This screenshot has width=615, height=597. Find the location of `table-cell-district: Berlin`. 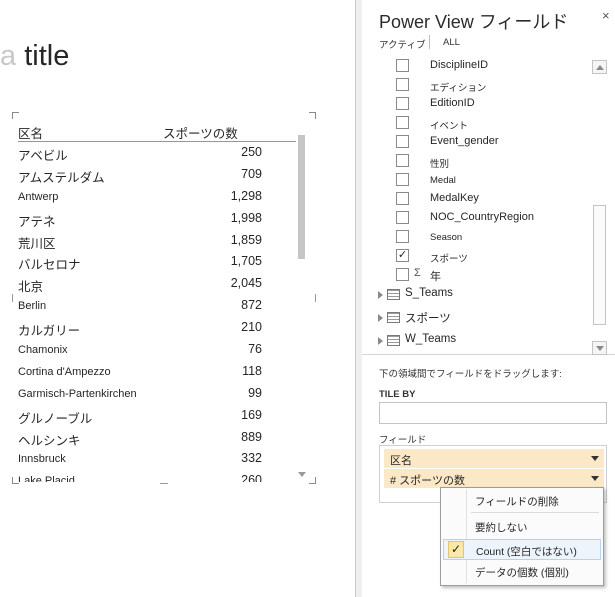

table-cell-district: Berlin is located at coordinates (32, 306).